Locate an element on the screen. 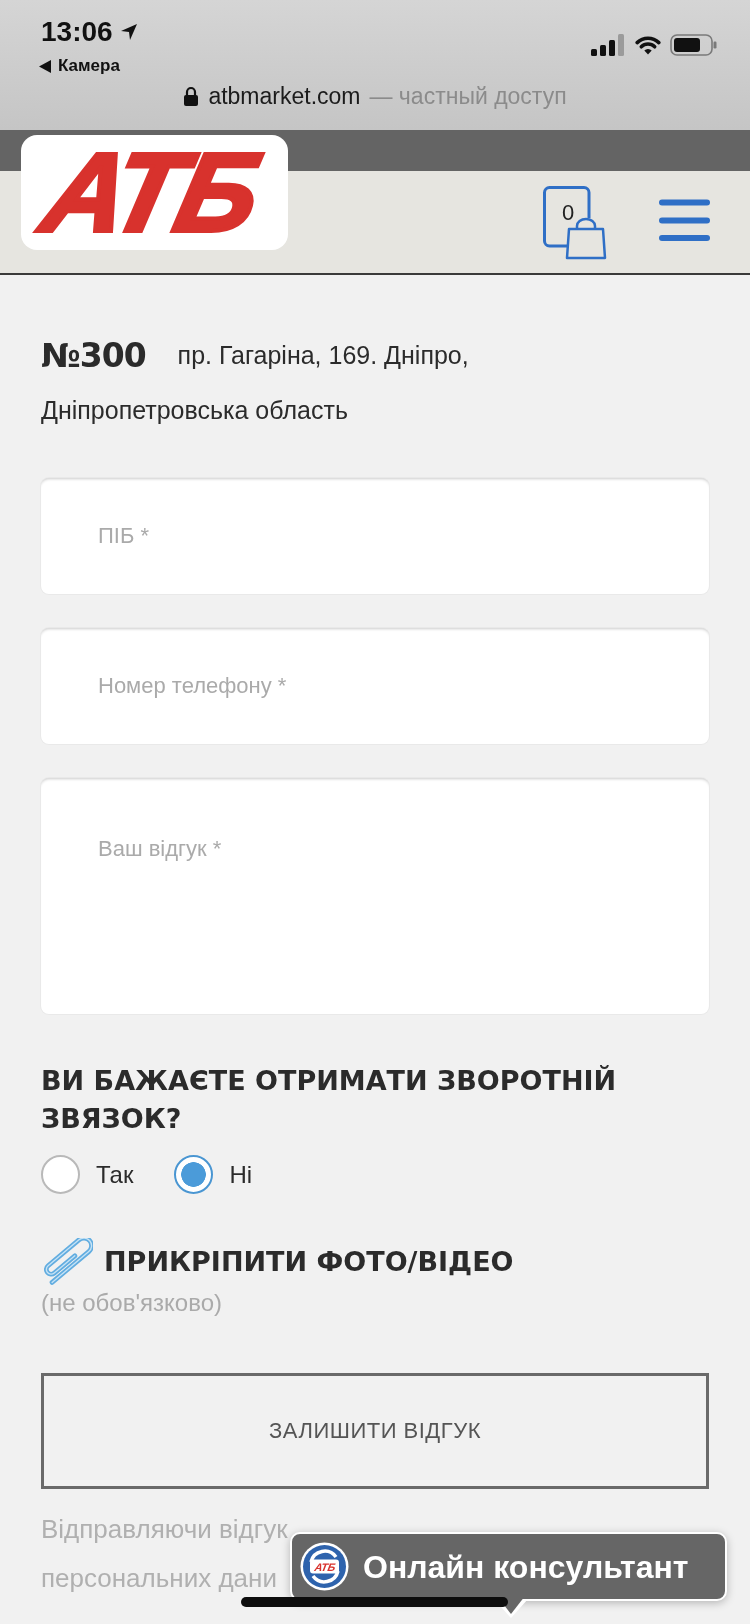  attach-button: ПРИКРІПИТИ ФОТО/ВІДЕО is located at coordinates (277, 1261).